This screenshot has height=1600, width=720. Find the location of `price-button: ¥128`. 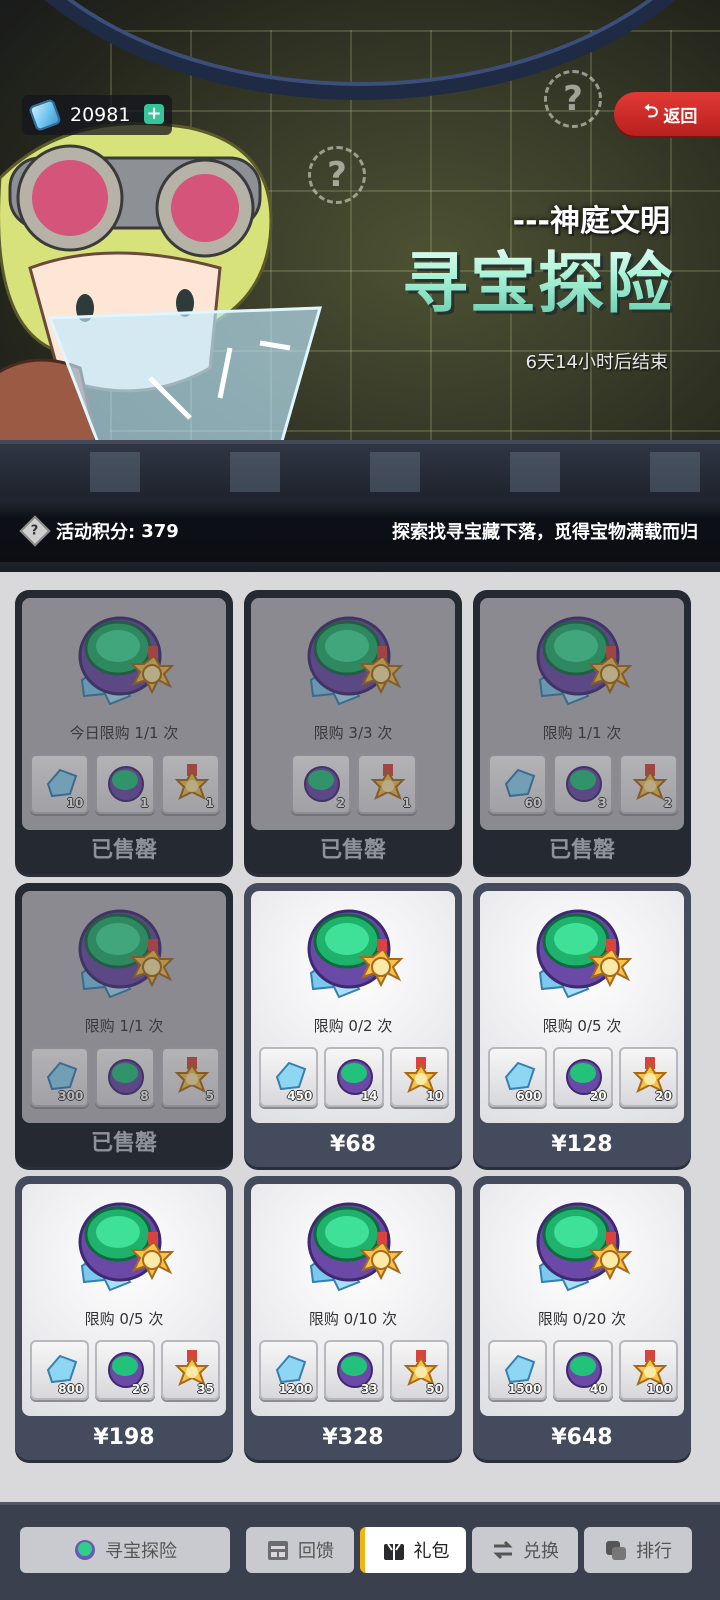

price-button: ¥128 is located at coordinates (582, 1144).